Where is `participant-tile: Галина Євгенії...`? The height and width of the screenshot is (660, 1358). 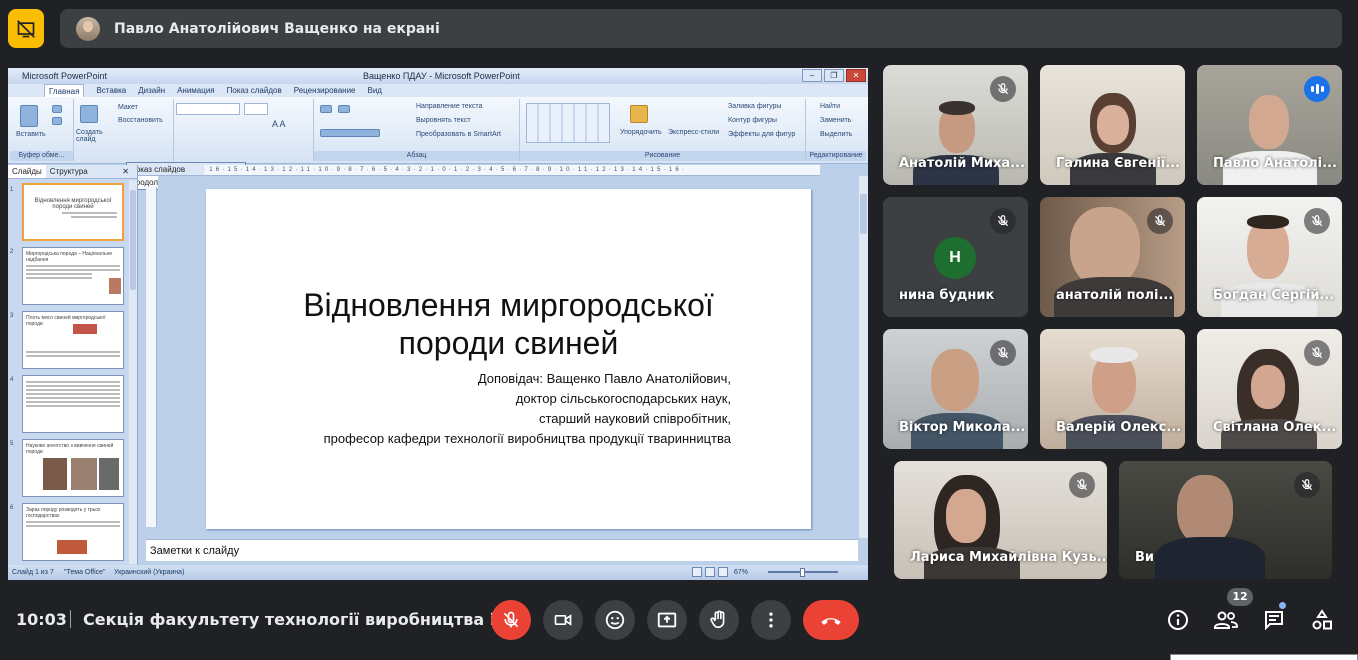
participant-tile: Галина Євгенії... is located at coordinates (1112, 125).